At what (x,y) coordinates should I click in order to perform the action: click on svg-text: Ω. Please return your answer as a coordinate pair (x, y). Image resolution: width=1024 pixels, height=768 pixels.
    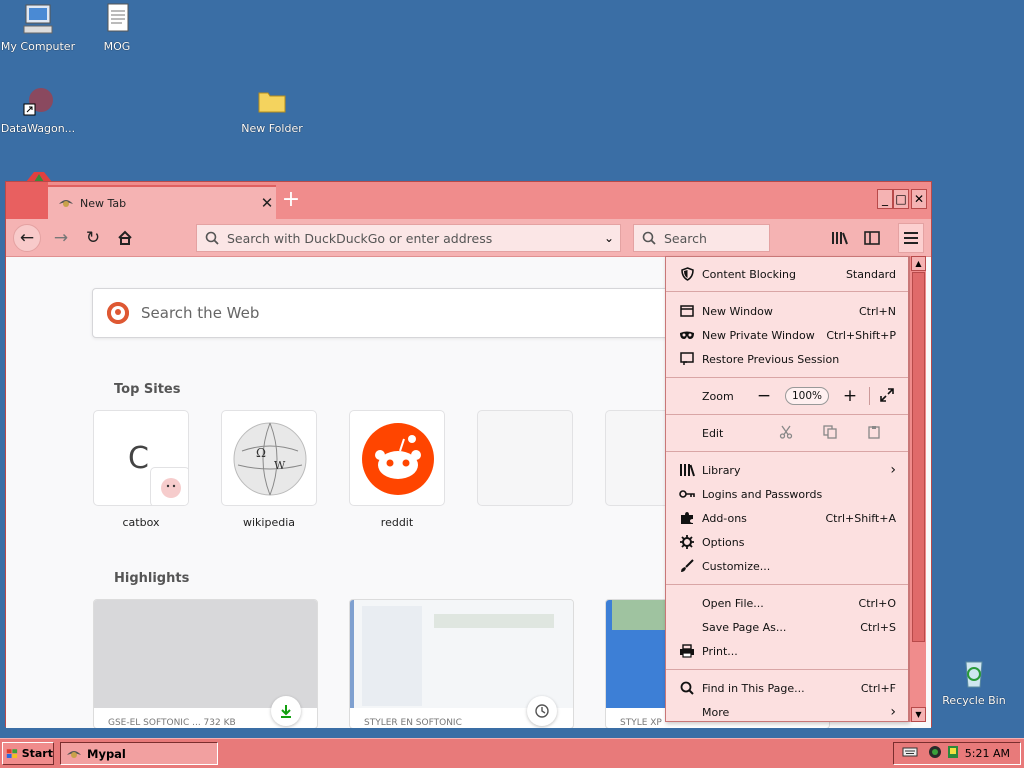
    Looking at the image, I should click on (261, 453).